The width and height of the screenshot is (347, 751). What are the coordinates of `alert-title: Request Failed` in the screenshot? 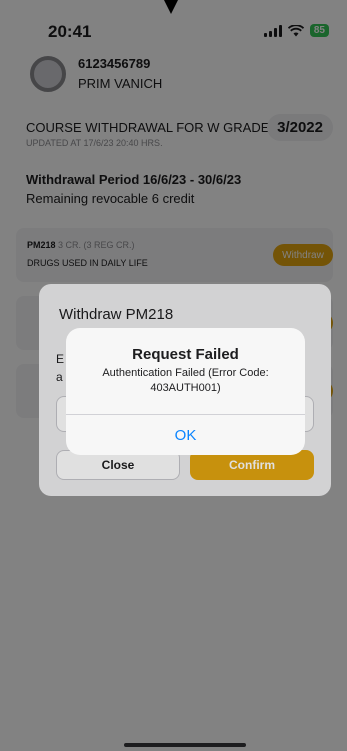 It's located at (185, 354).